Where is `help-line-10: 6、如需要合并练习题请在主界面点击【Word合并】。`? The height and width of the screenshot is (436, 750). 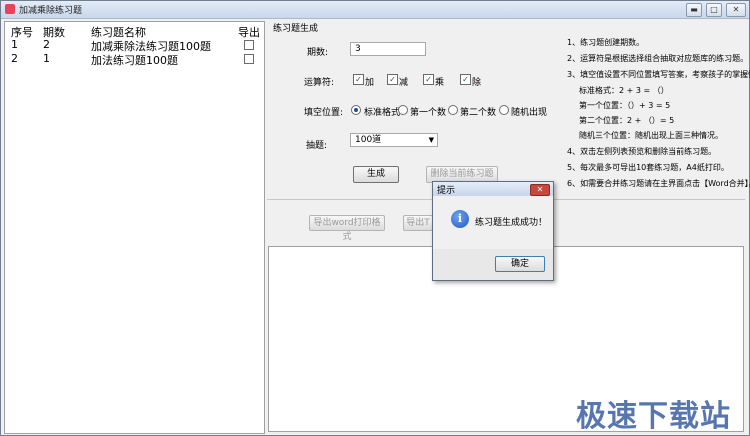
help-line-10: 6、如需要合并练习题请在主界面点击【Word合并】。 is located at coordinates (658, 183).